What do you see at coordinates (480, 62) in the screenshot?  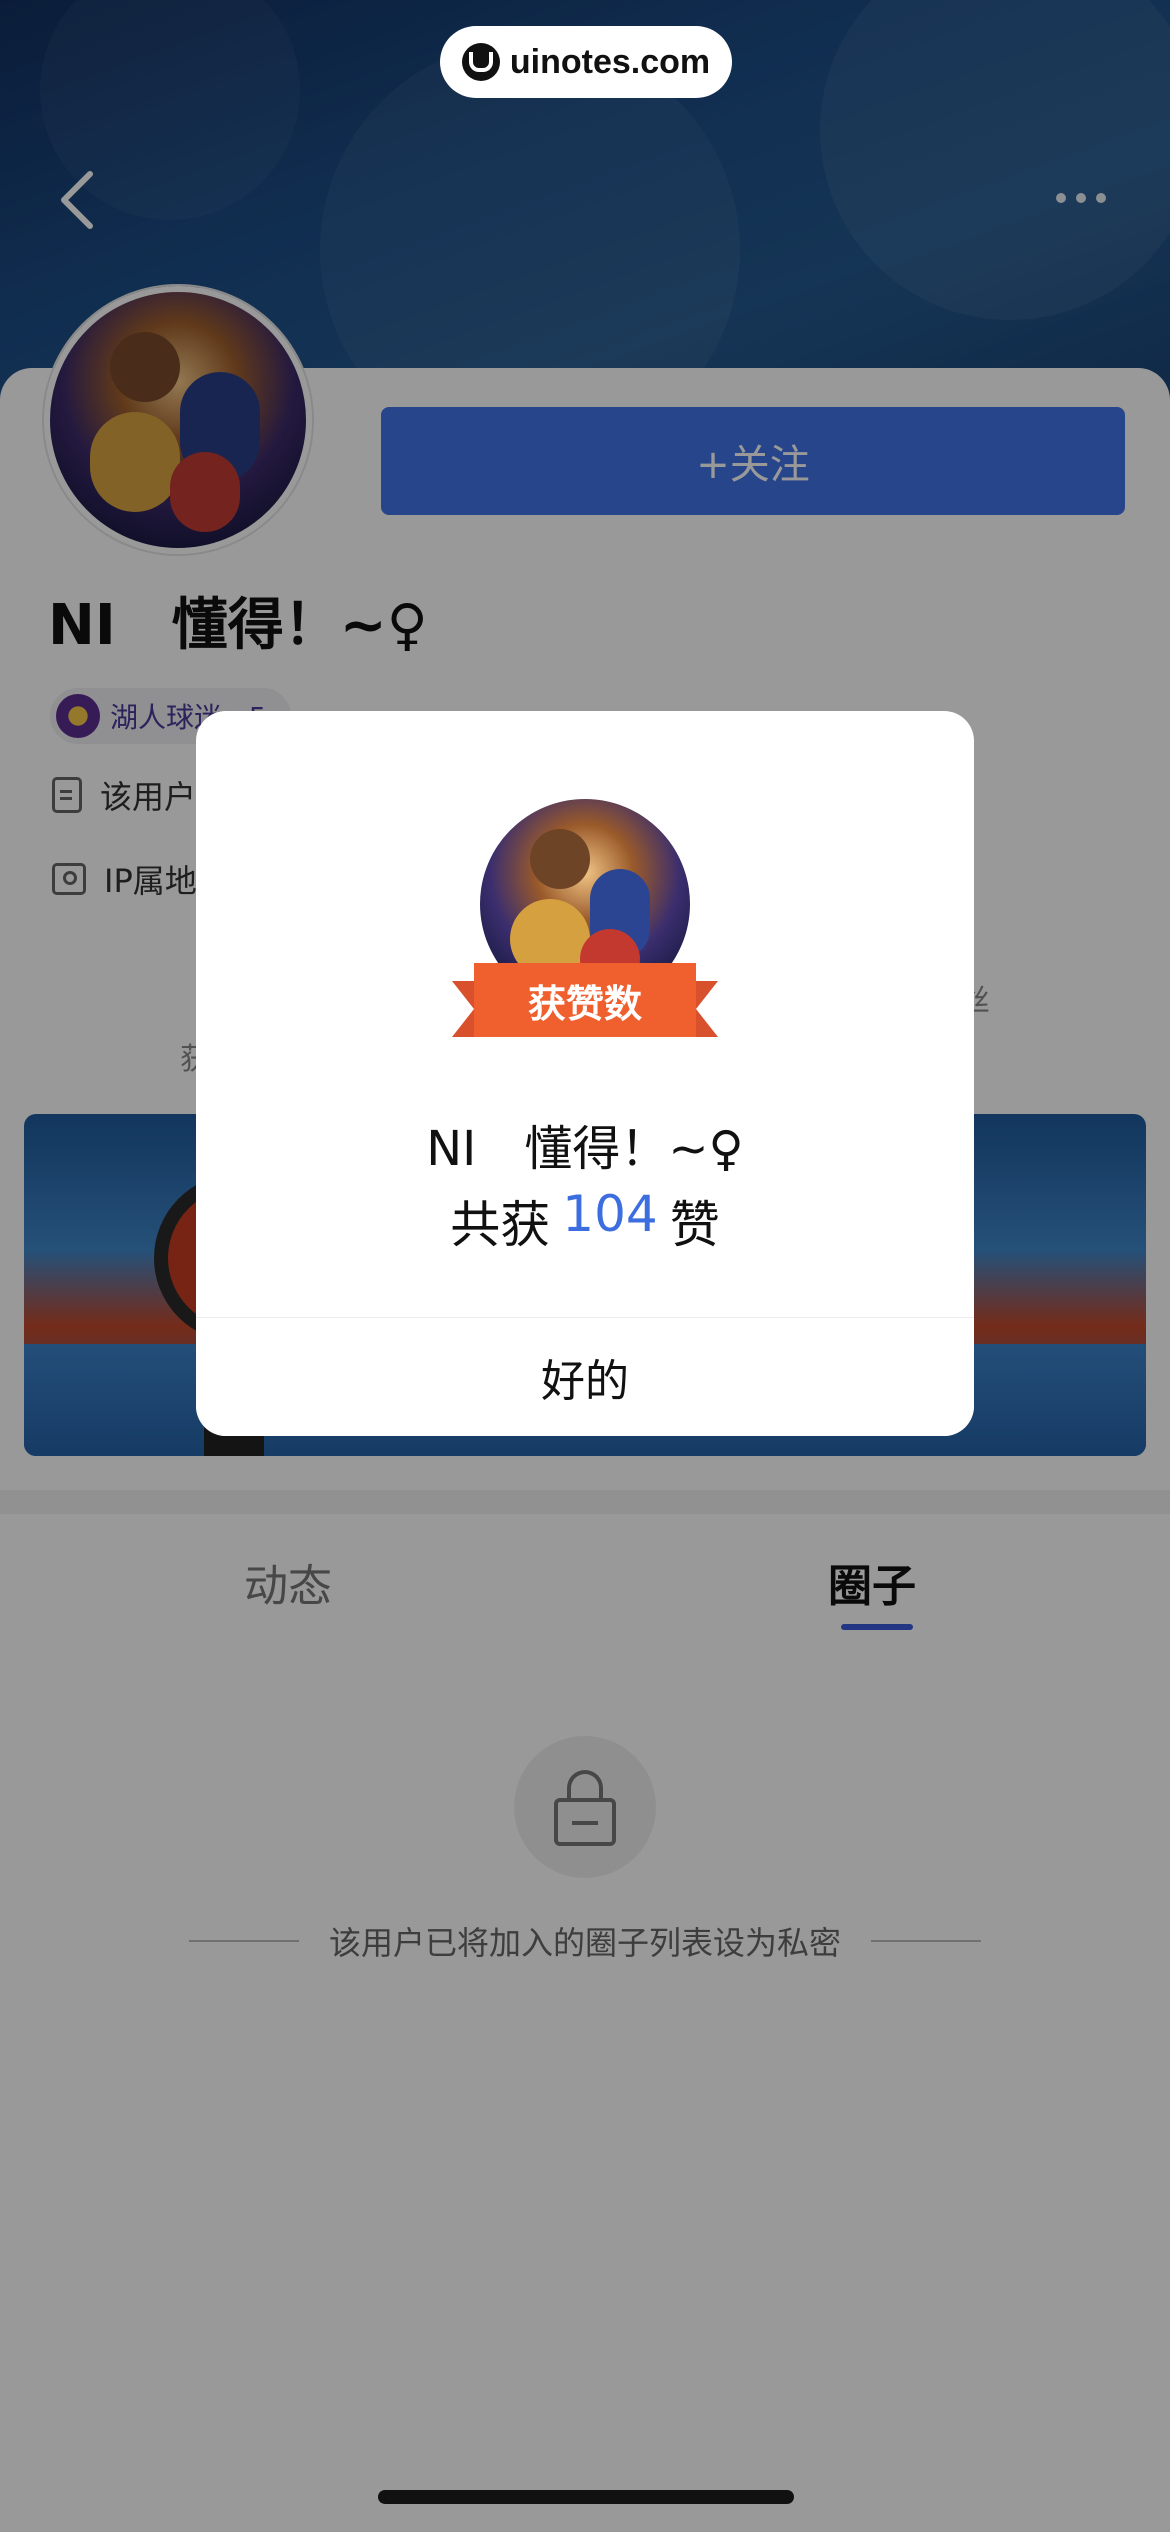 I see `watermark-logo-icon` at bounding box center [480, 62].